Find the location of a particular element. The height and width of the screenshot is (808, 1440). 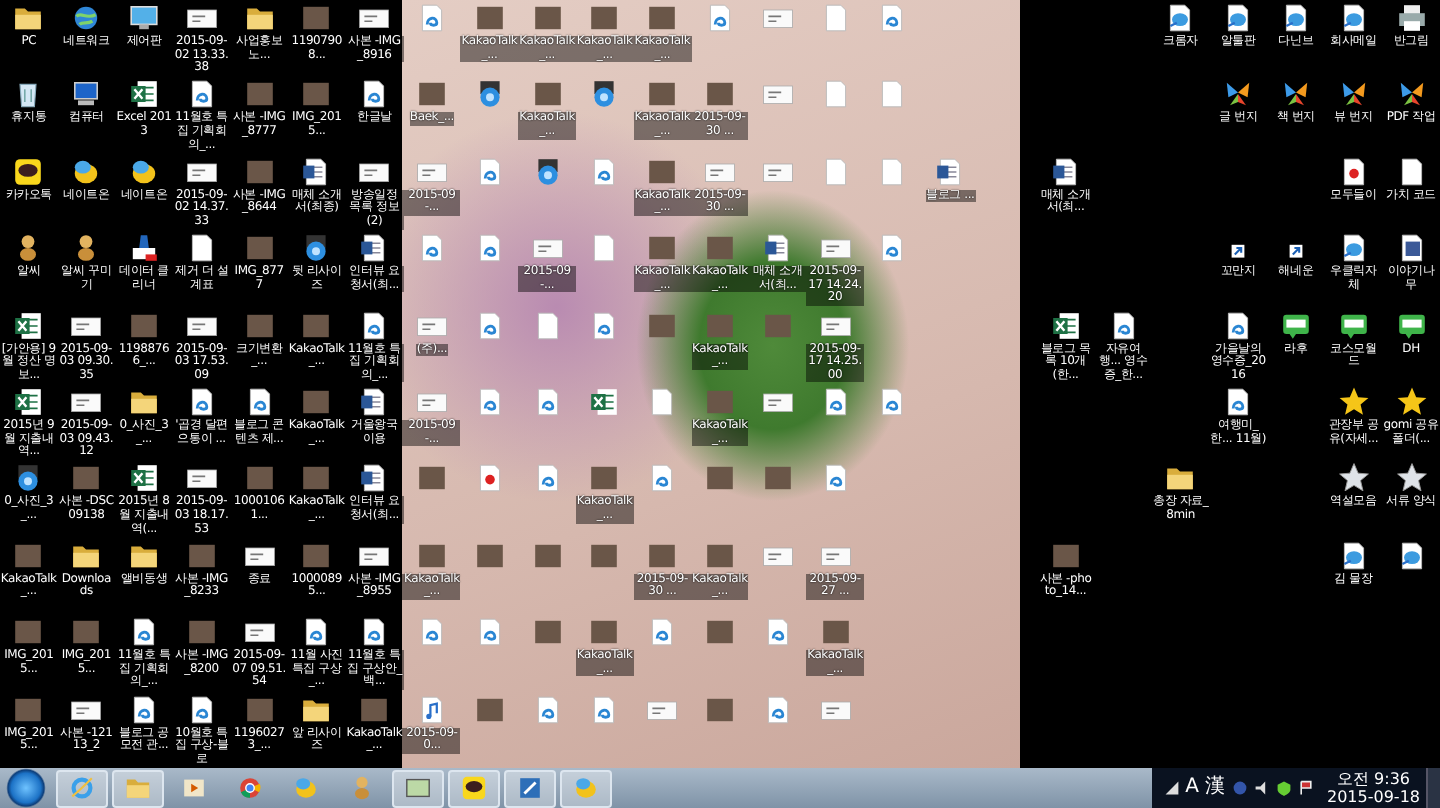

hanja-indicator: 漢 is located at coordinates (1215, 788).